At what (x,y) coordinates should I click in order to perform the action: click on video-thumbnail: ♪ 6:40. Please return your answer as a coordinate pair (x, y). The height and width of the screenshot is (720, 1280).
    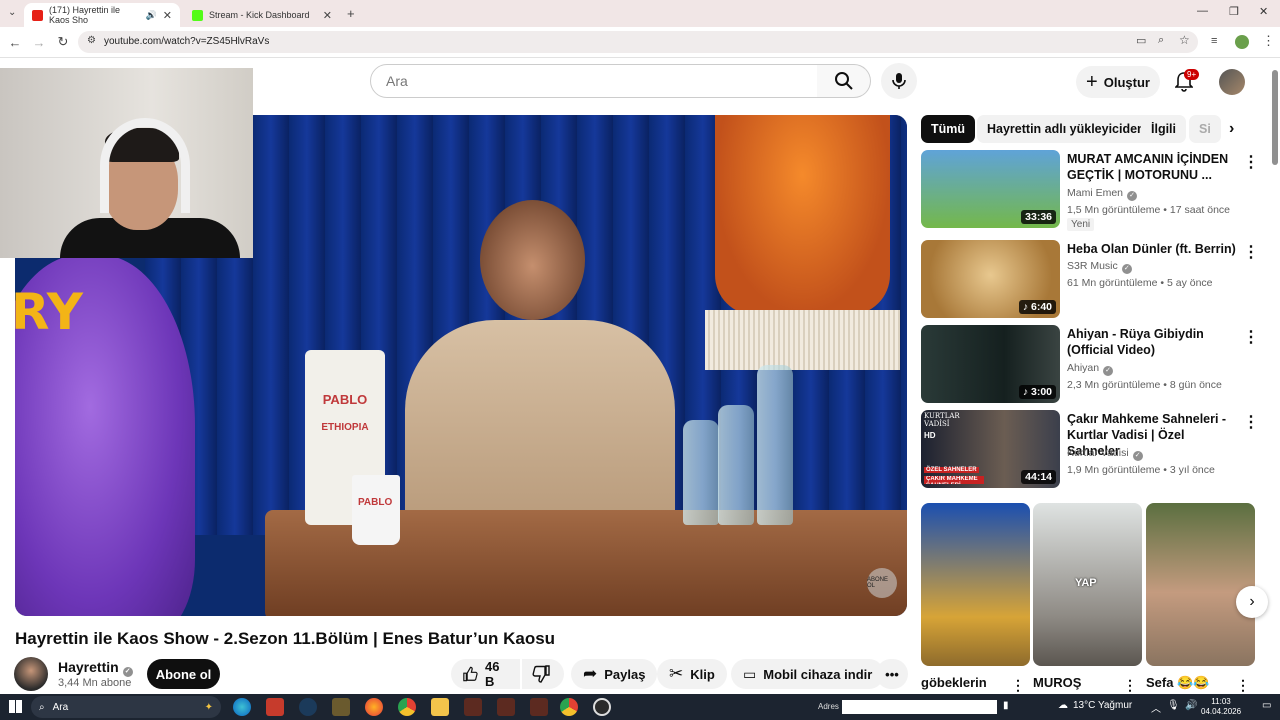
    Looking at the image, I should click on (990, 279).